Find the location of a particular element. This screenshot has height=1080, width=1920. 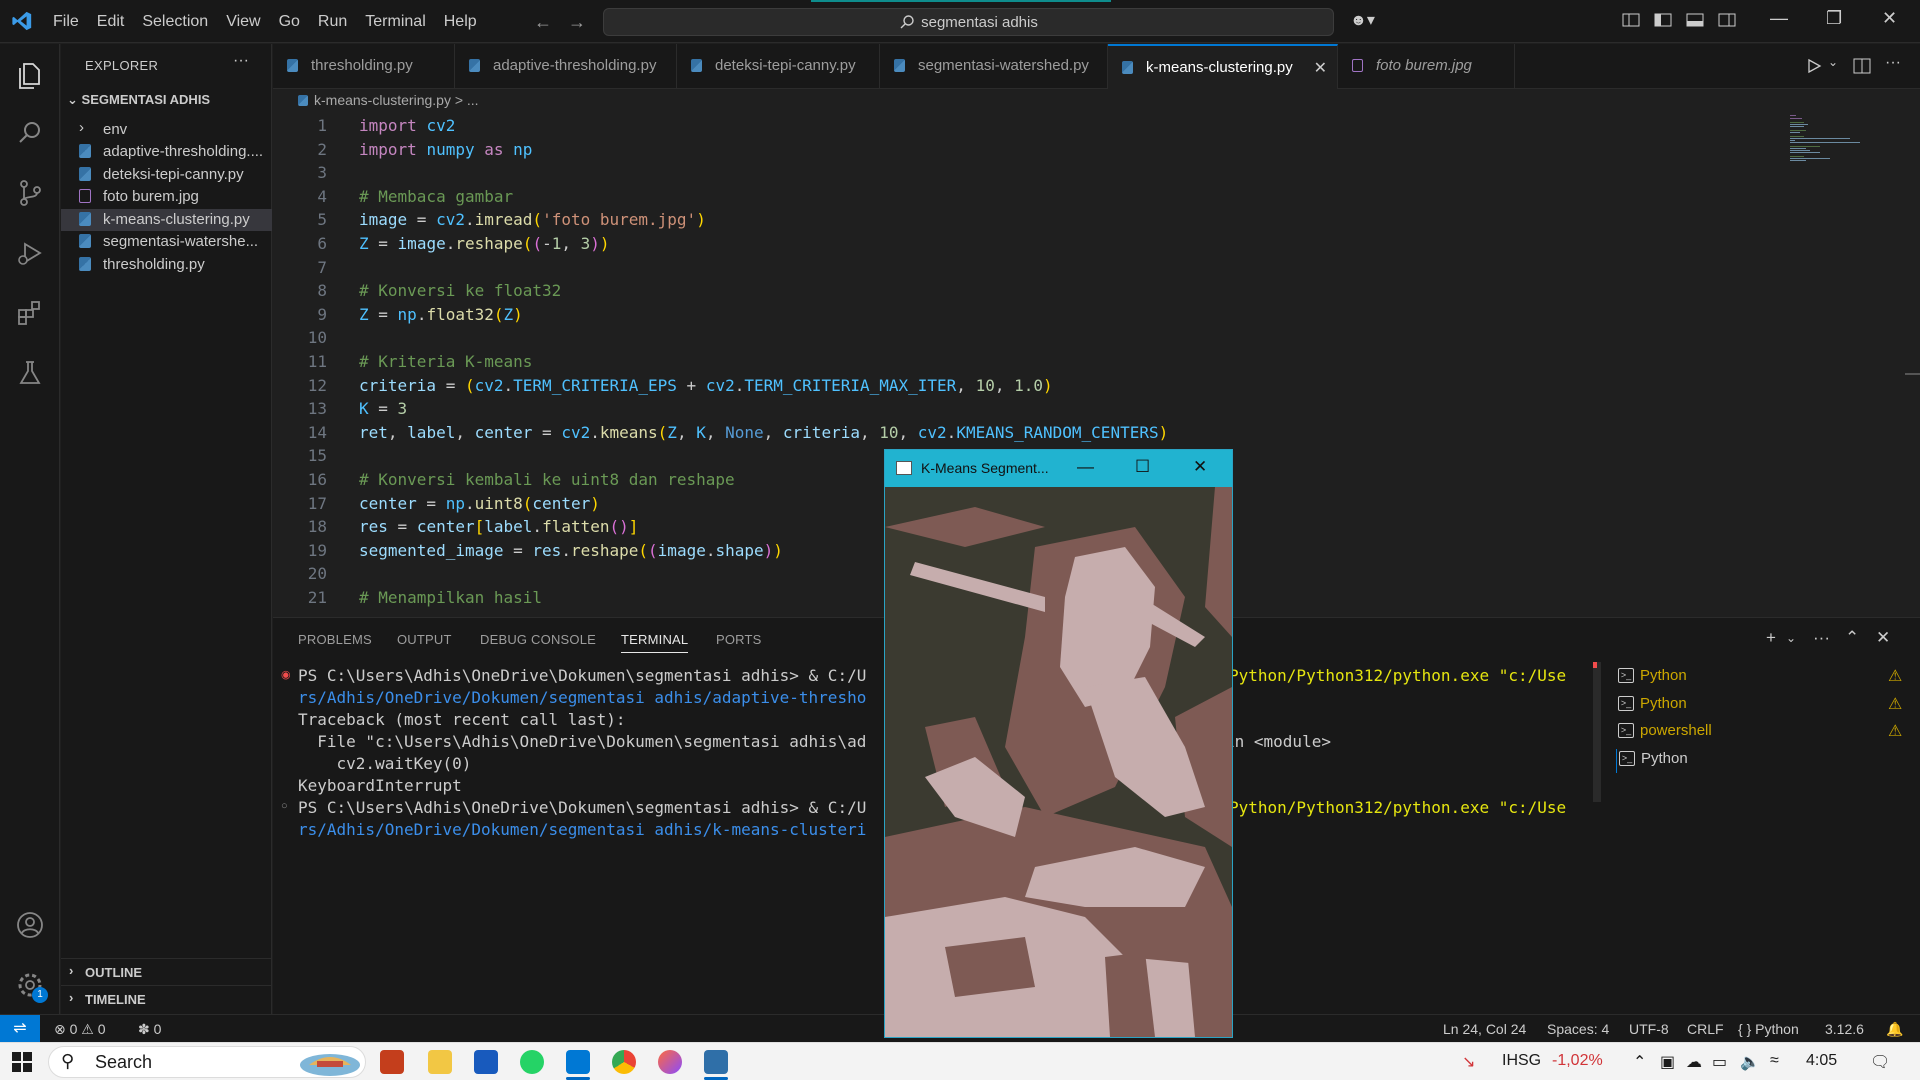

remote-indicator-icon: ⇌ is located at coordinates (20, 1029).